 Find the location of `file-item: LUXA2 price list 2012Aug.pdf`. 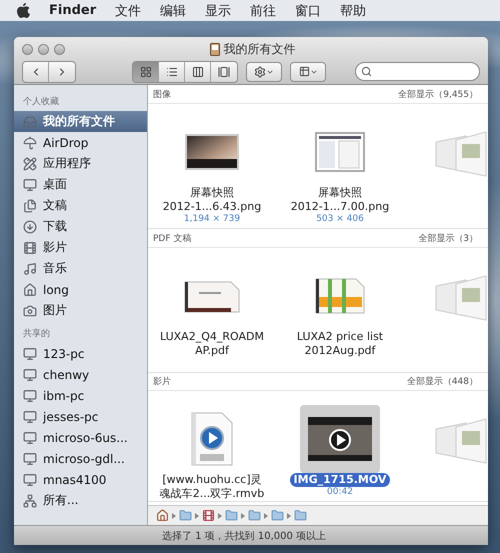

file-item: LUXA2 price list 2012Aug.pdf is located at coordinates (340, 310).